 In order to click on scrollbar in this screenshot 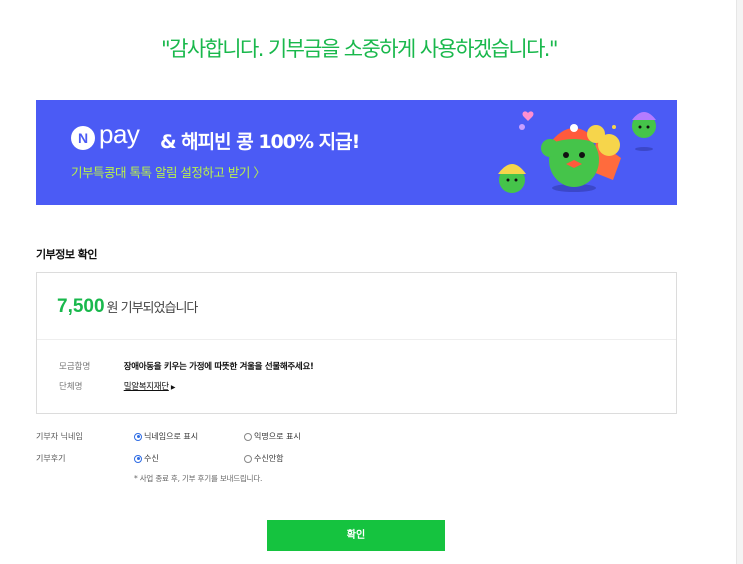, I will do `click(739, 282)`.